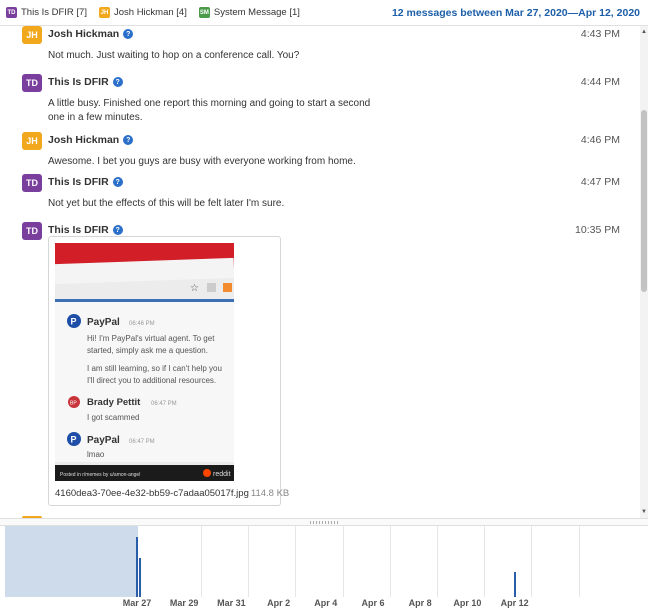  What do you see at coordinates (420, 603) in the screenshot?
I see `timeline-tick-label: Apr 8` at bounding box center [420, 603].